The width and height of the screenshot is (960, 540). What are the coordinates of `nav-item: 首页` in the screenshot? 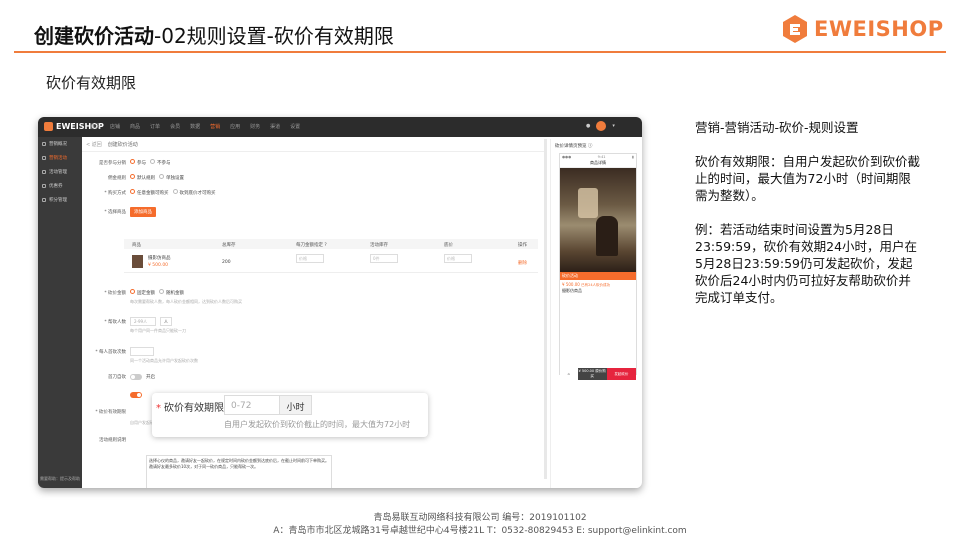 It's located at (95, 126).